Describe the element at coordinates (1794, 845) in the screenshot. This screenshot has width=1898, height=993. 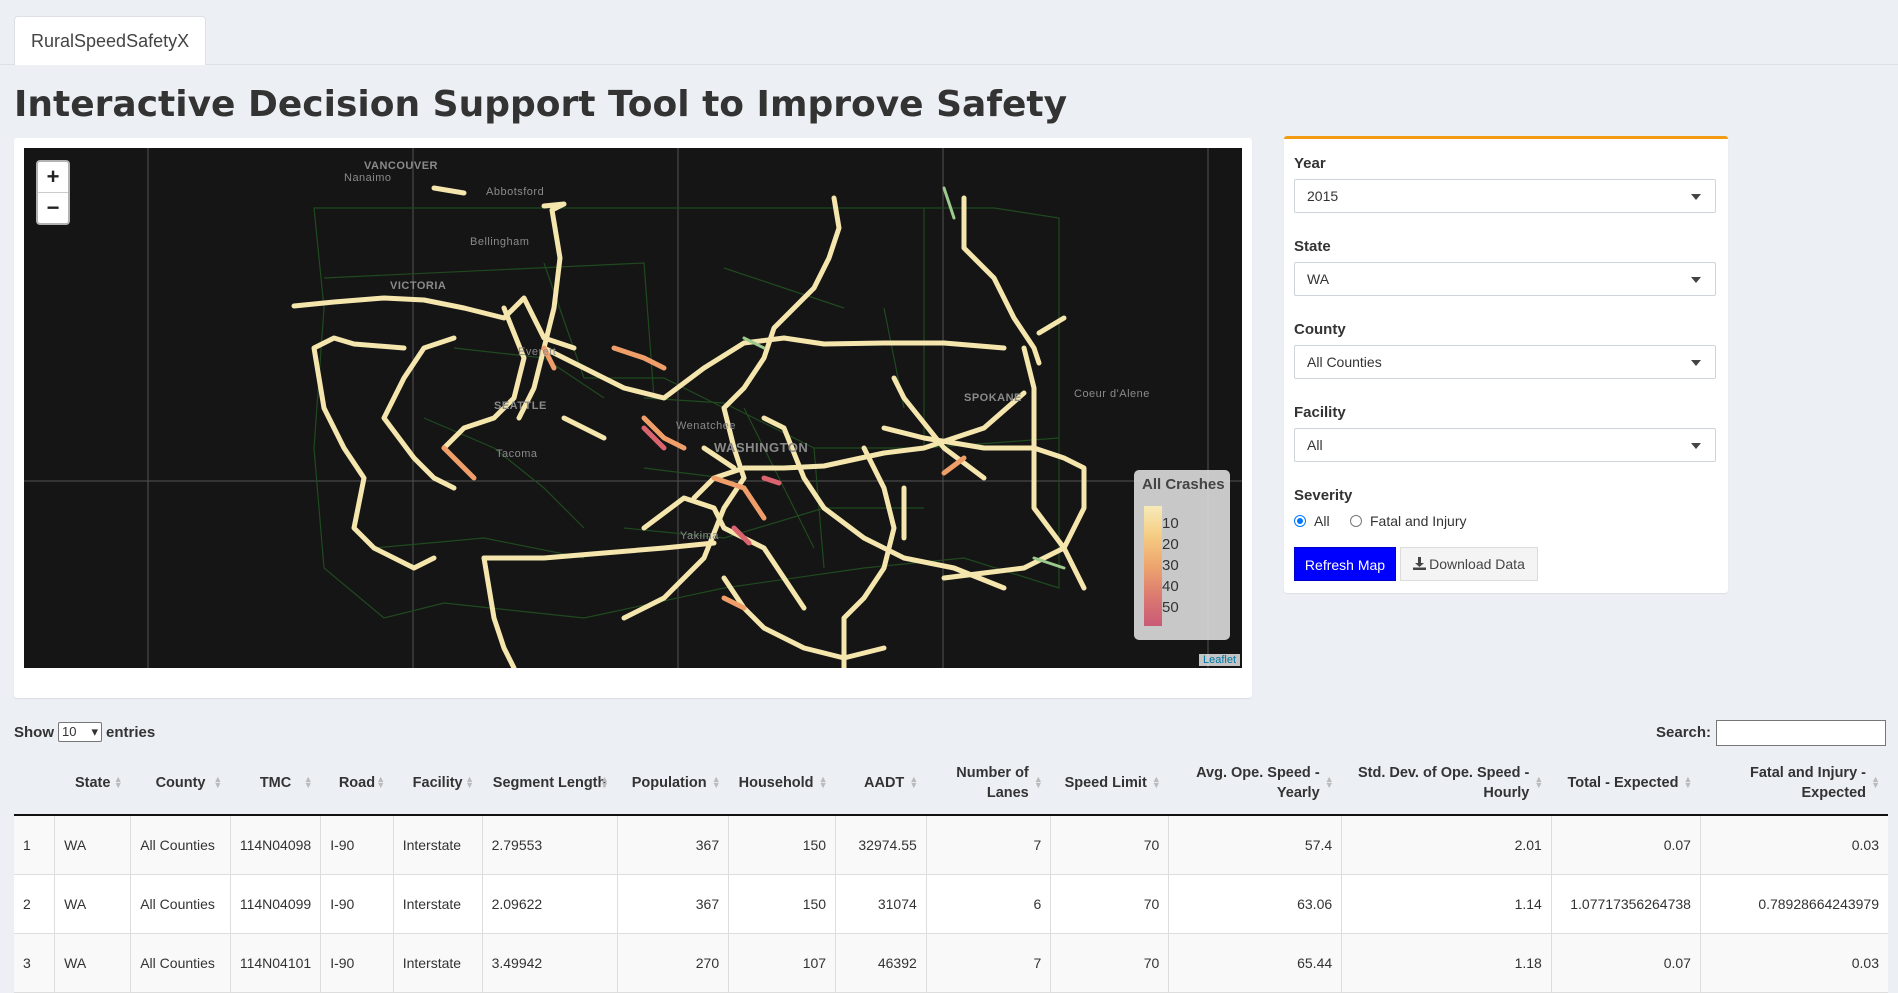
I see `cell-fatal-injury-expected: 0.03` at that location.